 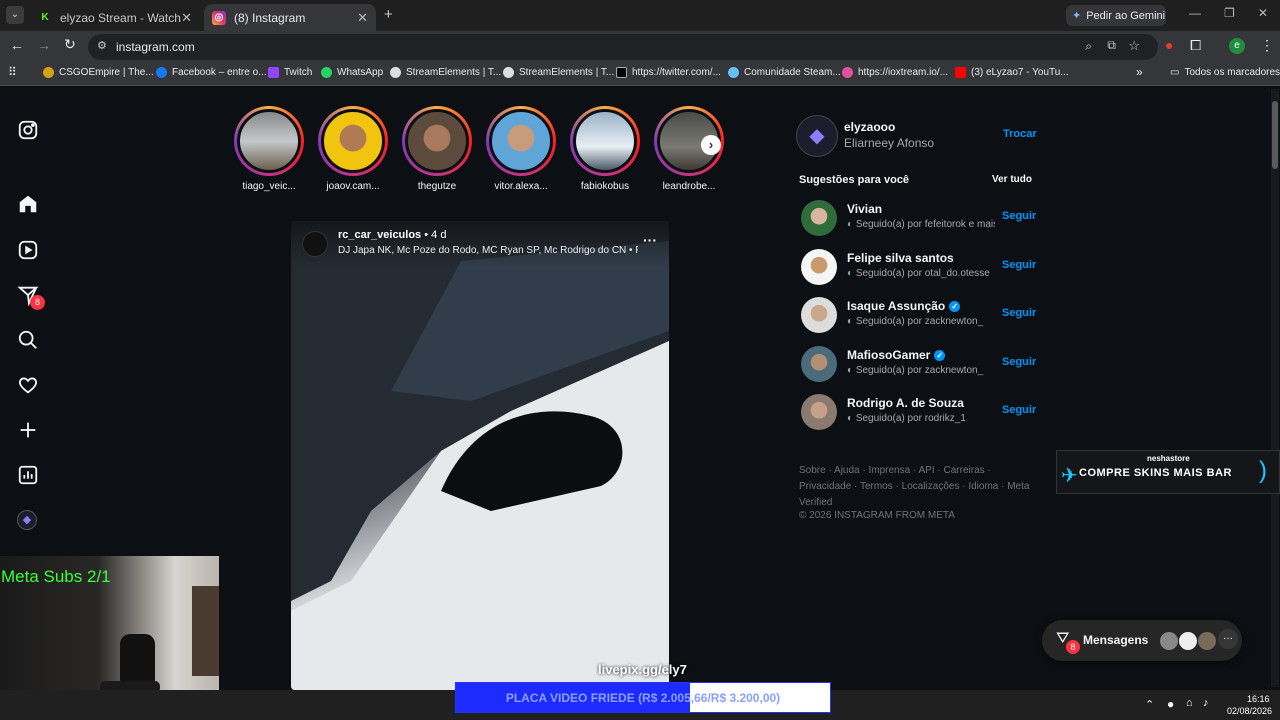 What do you see at coordinates (1275, 388) in the screenshot?
I see `page-scrollbar` at bounding box center [1275, 388].